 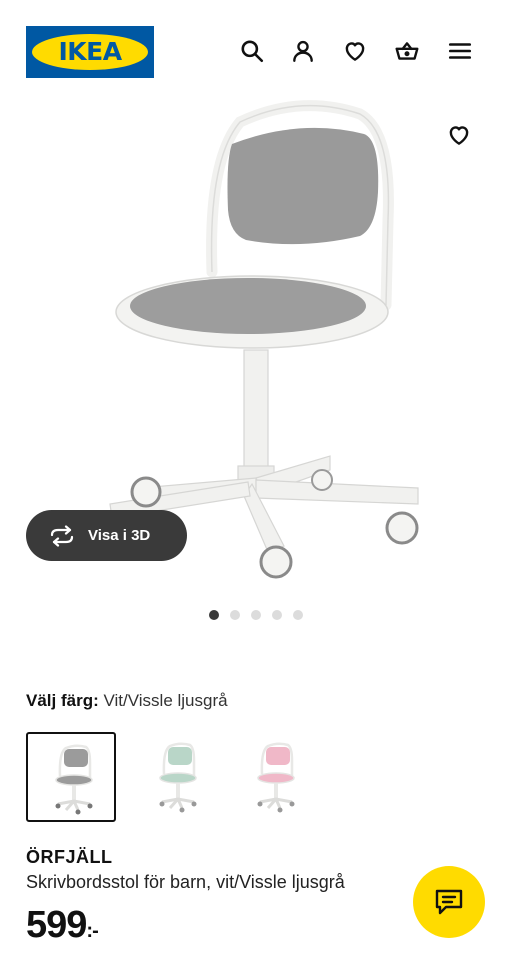 What do you see at coordinates (92, 931) in the screenshot?
I see `price-suffix: :-` at bounding box center [92, 931].